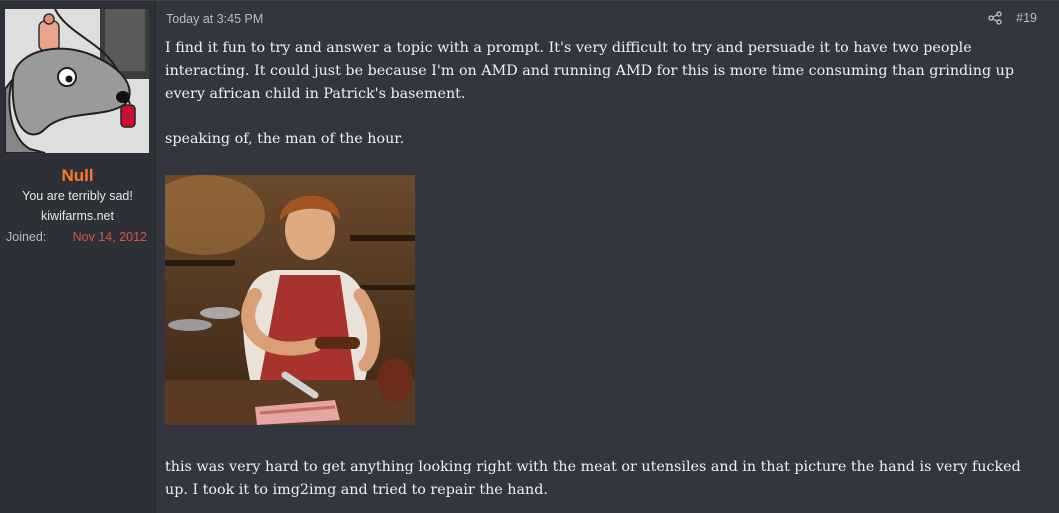  What do you see at coordinates (26, 237) in the screenshot?
I see `joined-label: Joined:` at bounding box center [26, 237].